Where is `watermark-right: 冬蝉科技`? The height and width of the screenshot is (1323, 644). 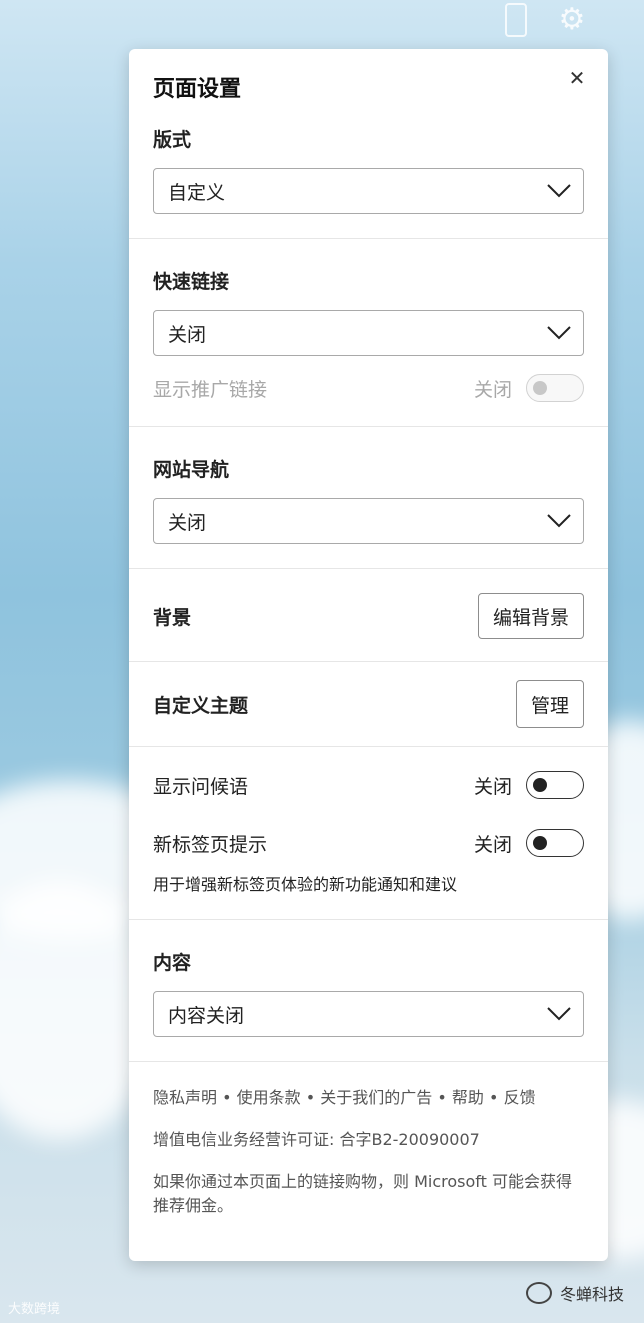
watermark-right: 冬蝉科技 is located at coordinates (574, 1293).